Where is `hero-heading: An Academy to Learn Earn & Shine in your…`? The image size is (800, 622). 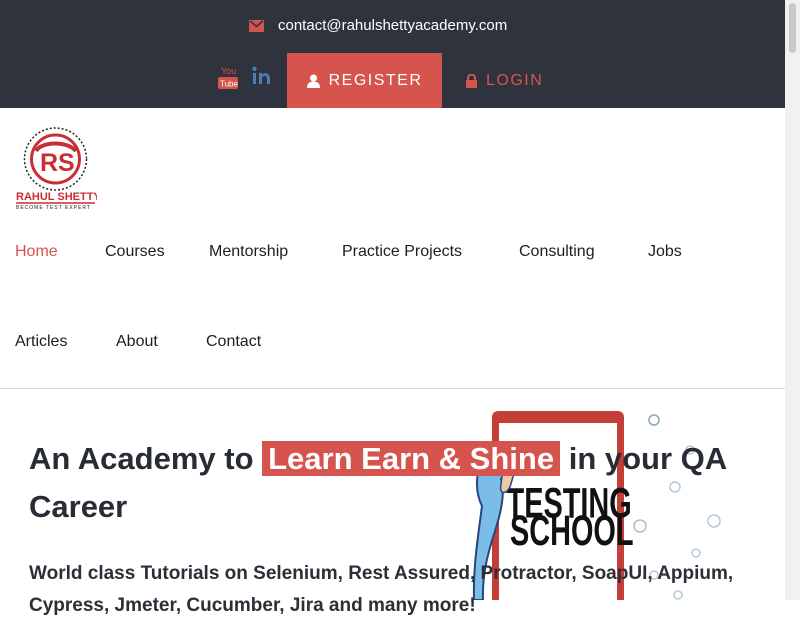 hero-heading: An Academy to Learn Earn & Shine in your… is located at coordinates (389, 483).